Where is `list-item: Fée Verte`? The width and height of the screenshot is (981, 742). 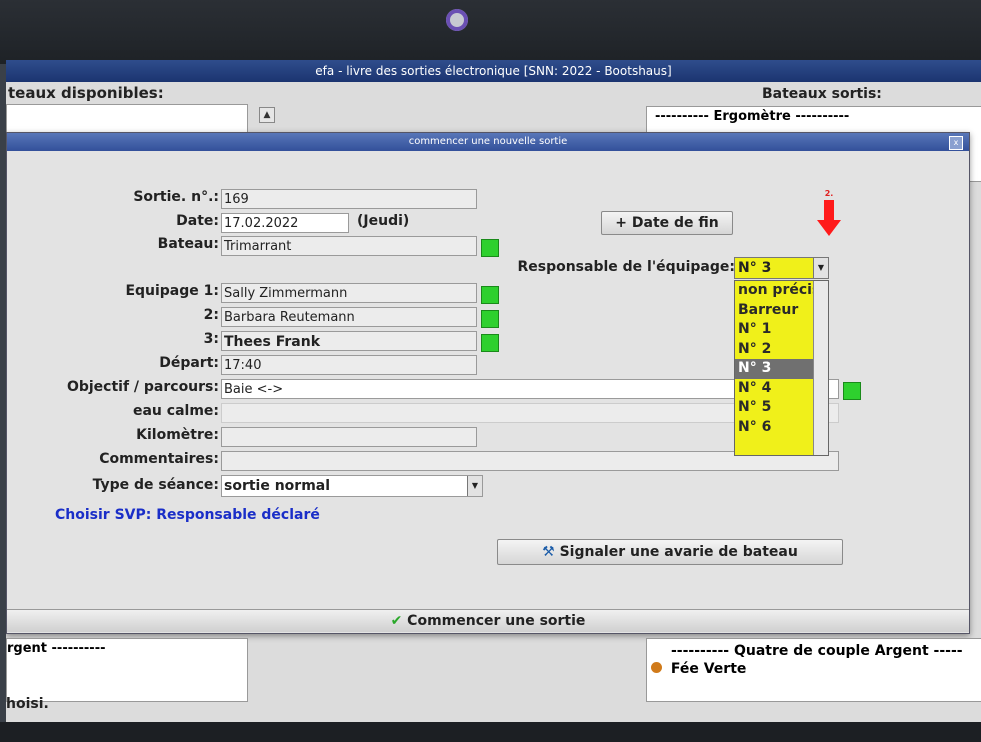 list-item: Fée Verte is located at coordinates (814, 668).